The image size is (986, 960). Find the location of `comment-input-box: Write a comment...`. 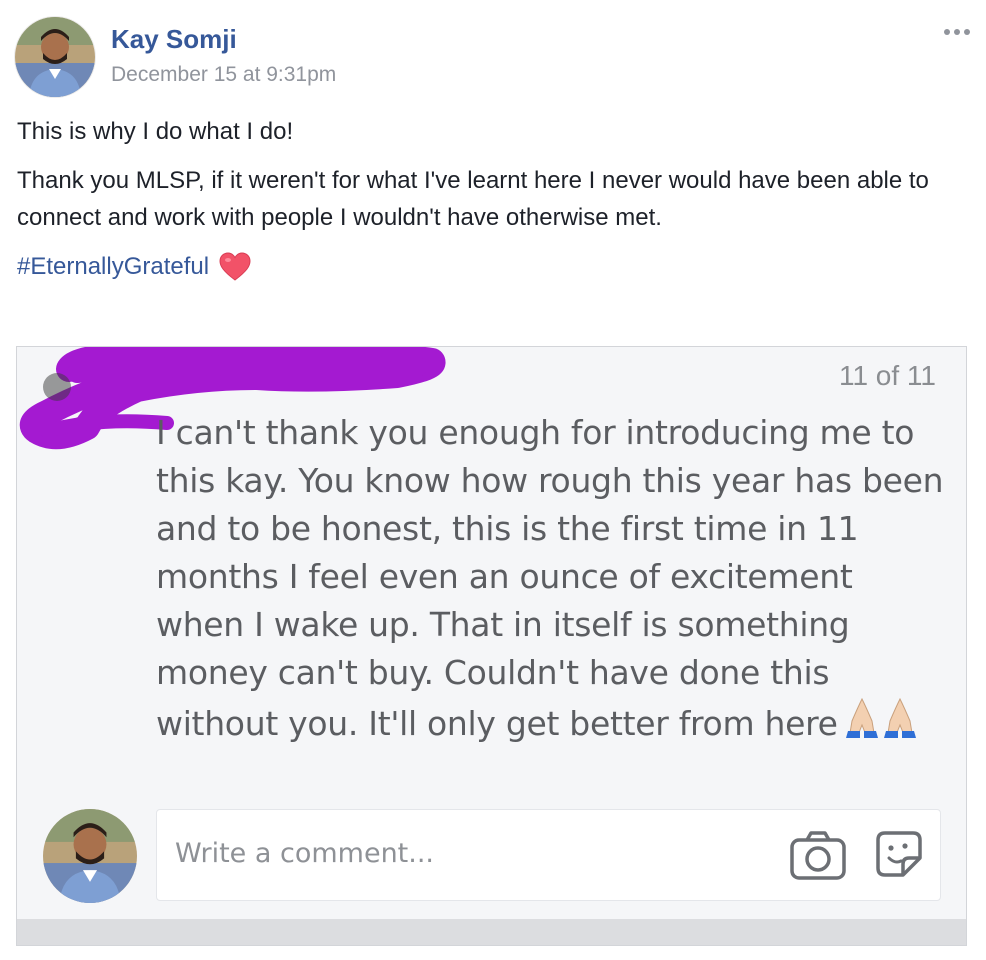

comment-input-box: Write a comment... is located at coordinates (548, 855).